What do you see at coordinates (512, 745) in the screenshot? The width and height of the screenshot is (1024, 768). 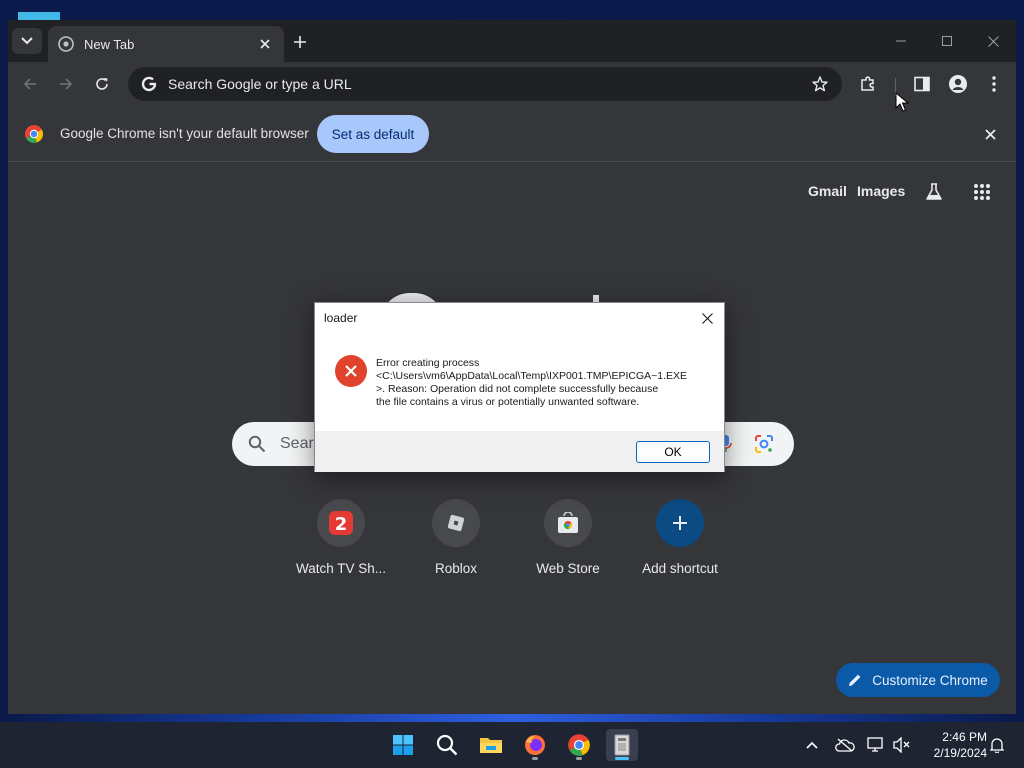 I see `windows-taskbar: 2:46 PM 2/19/2024` at bounding box center [512, 745].